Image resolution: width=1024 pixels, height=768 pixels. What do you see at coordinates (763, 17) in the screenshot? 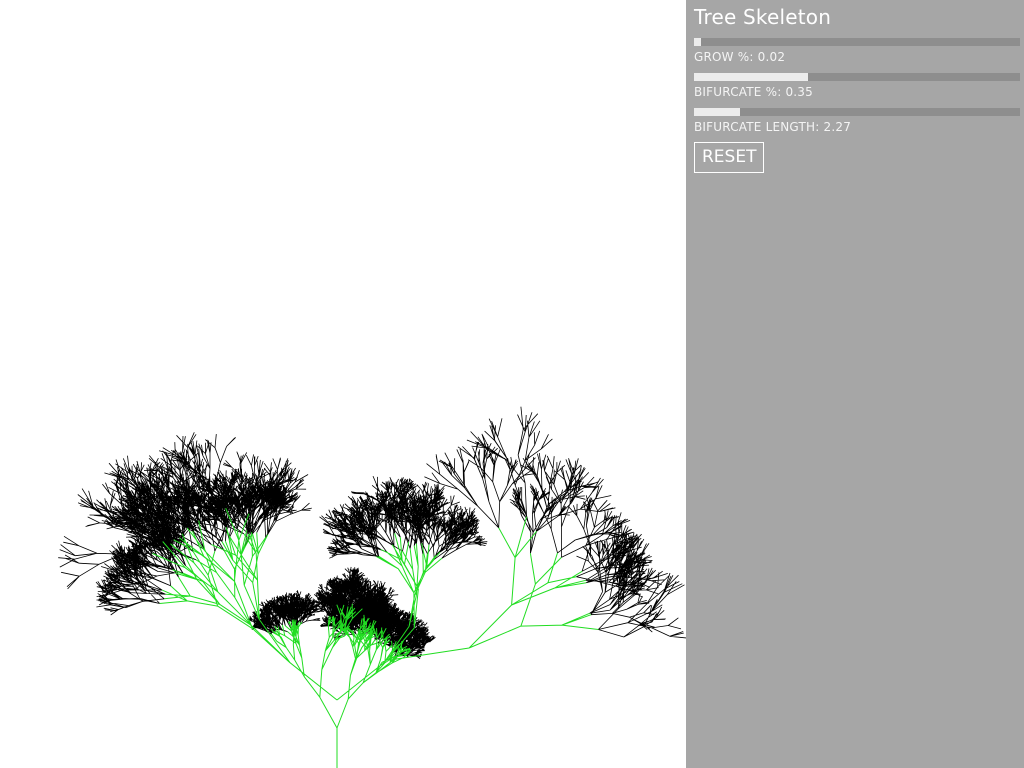
I see `panel-title: Tree Skeleton` at bounding box center [763, 17].